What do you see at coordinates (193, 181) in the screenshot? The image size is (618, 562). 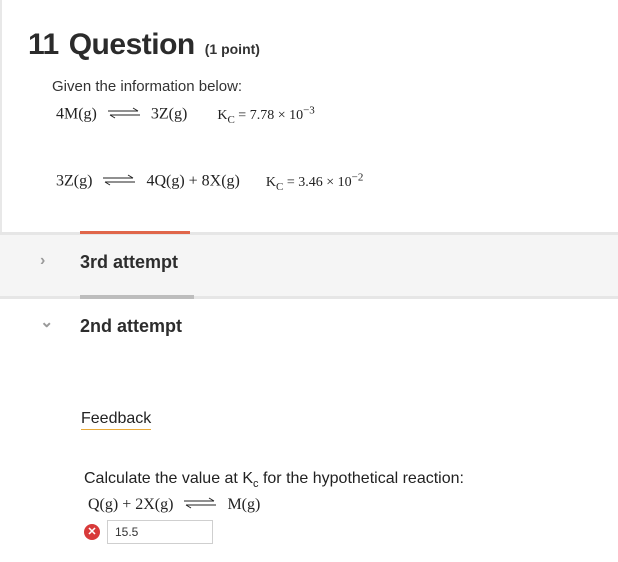 I see `equation-2-right: 4Q(g) + 8X(g)` at bounding box center [193, 181].